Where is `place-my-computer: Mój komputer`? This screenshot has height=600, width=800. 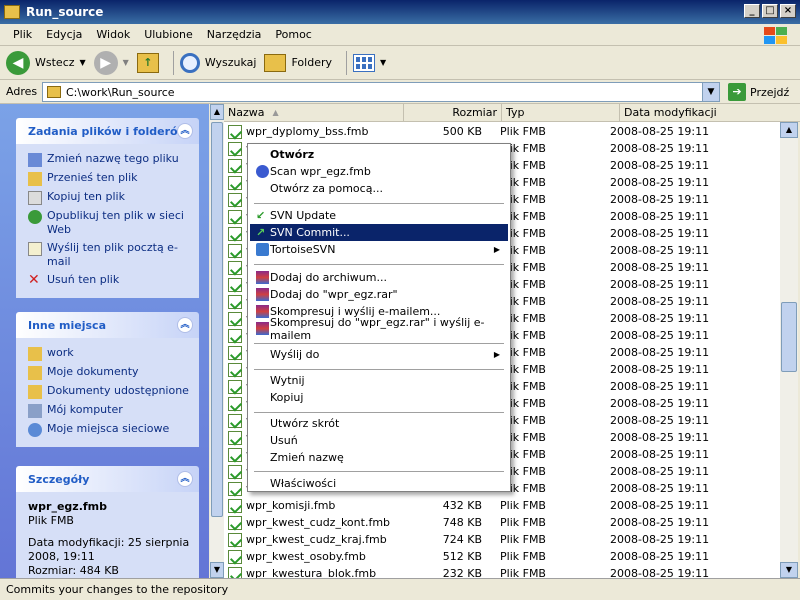 place-my-computer: Mój komputer is located at coordinates (109, 410).